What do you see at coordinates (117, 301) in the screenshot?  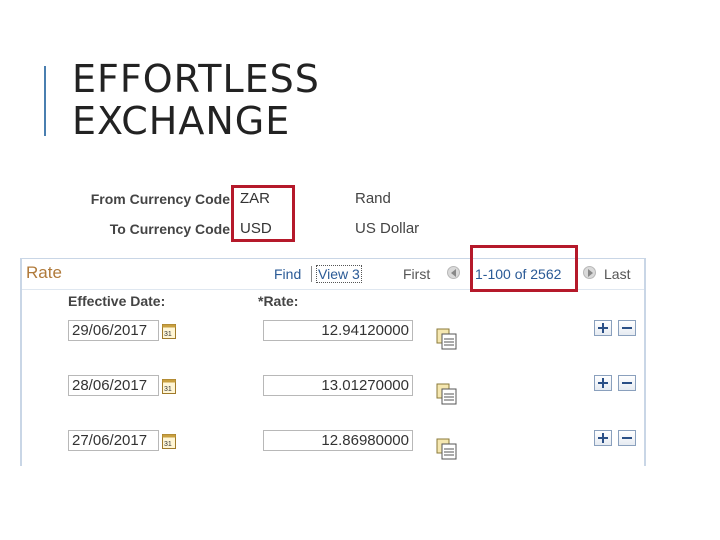 I see `effective-date-header: Effective Date:` at bounding box center [117, 301].